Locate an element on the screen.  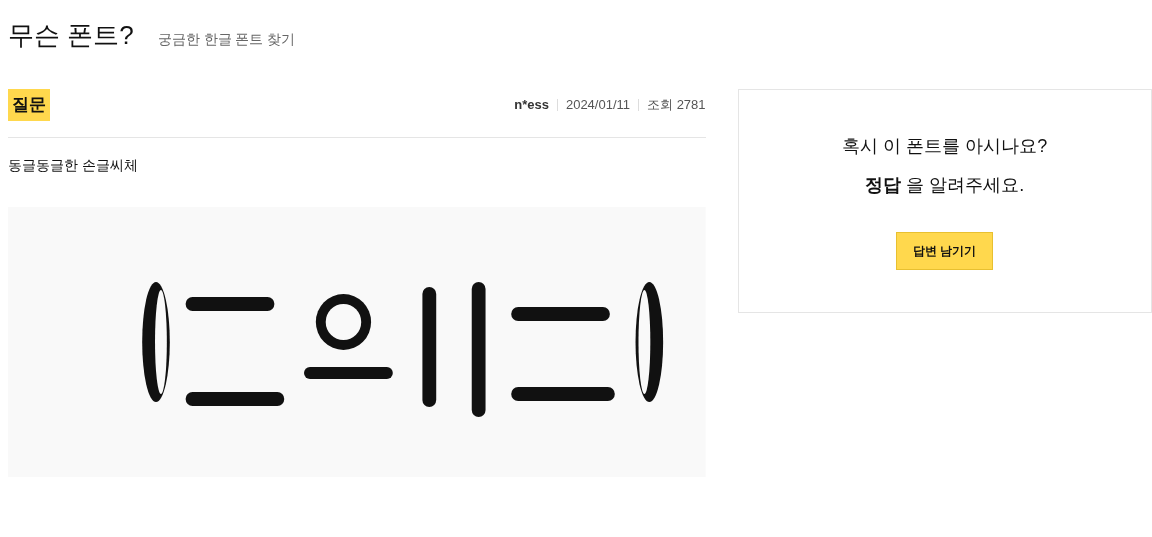
post-body: 동글동글한 손글씨체 is located at coordinates (73, 165).